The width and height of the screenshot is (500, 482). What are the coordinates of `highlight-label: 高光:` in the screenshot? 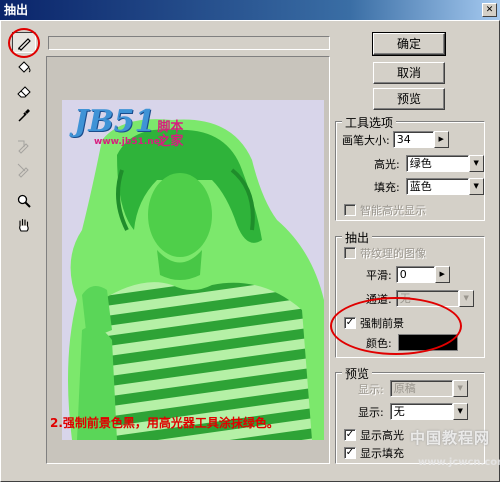 It's located at (387, 164).